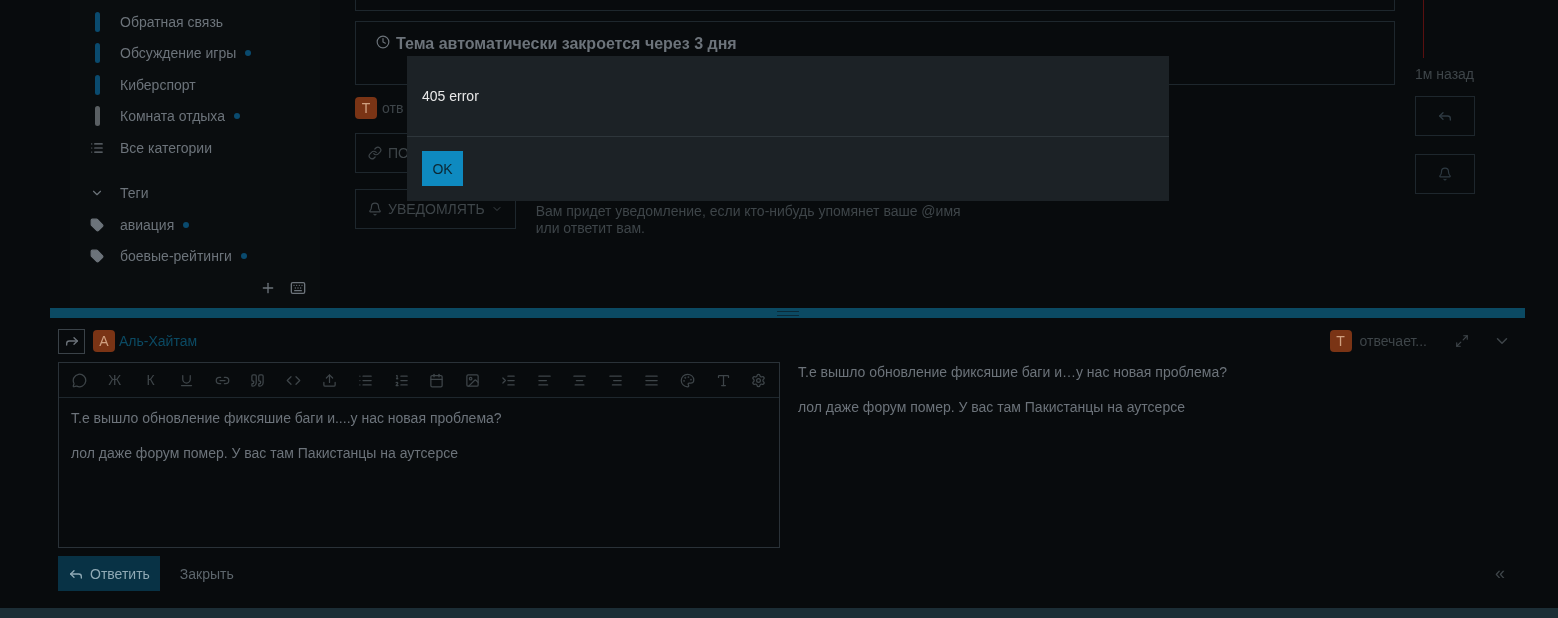  Describe the element at coordinates (79, 380) in the screenshot. I see `chat-bubble-icon` at that location.